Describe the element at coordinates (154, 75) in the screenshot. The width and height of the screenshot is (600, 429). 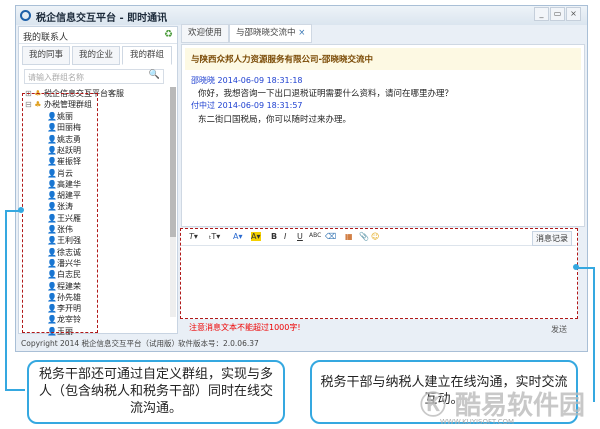
I see `search-icon: 🔍` at that location.